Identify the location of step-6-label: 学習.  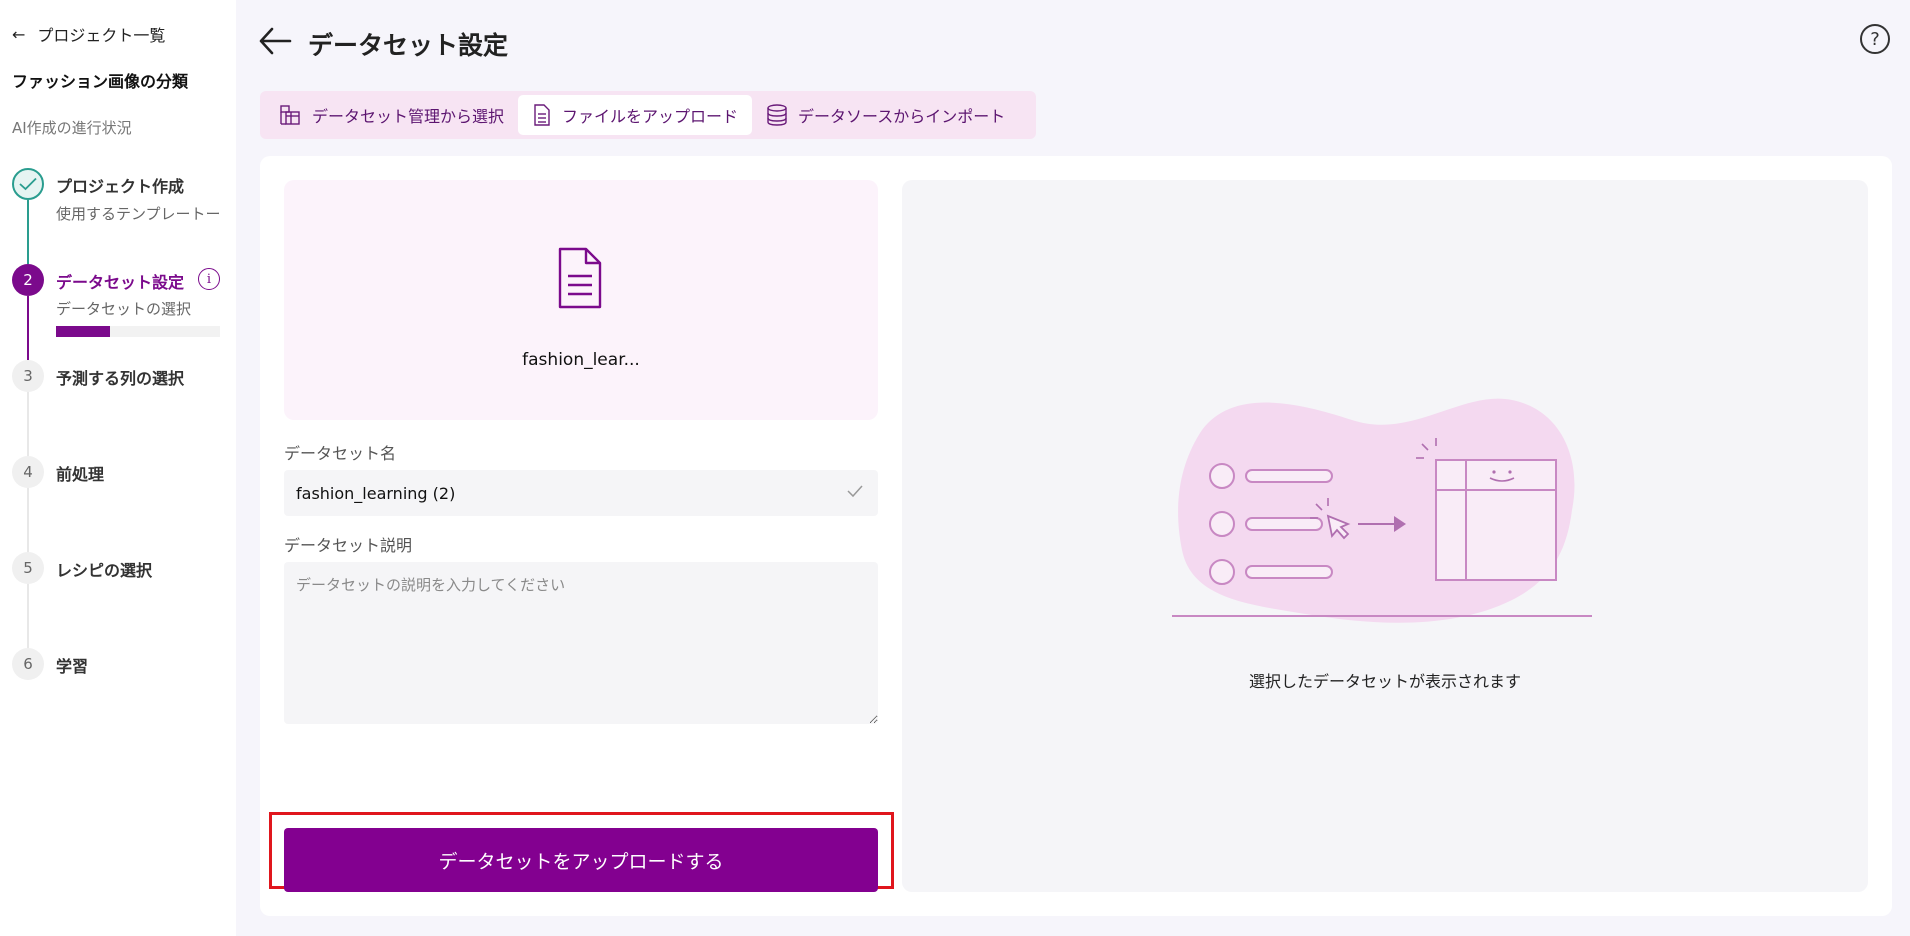
(72, 665).